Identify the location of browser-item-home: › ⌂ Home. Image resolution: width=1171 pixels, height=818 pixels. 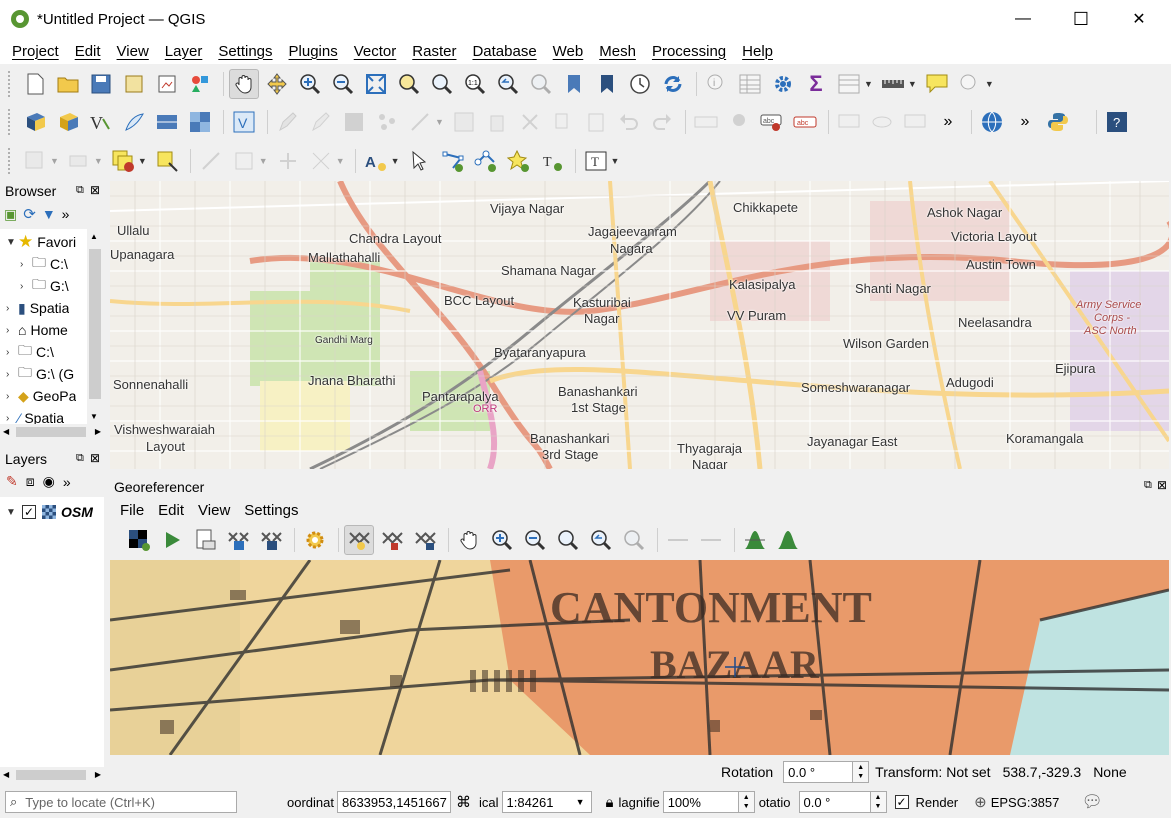
(37, 330).